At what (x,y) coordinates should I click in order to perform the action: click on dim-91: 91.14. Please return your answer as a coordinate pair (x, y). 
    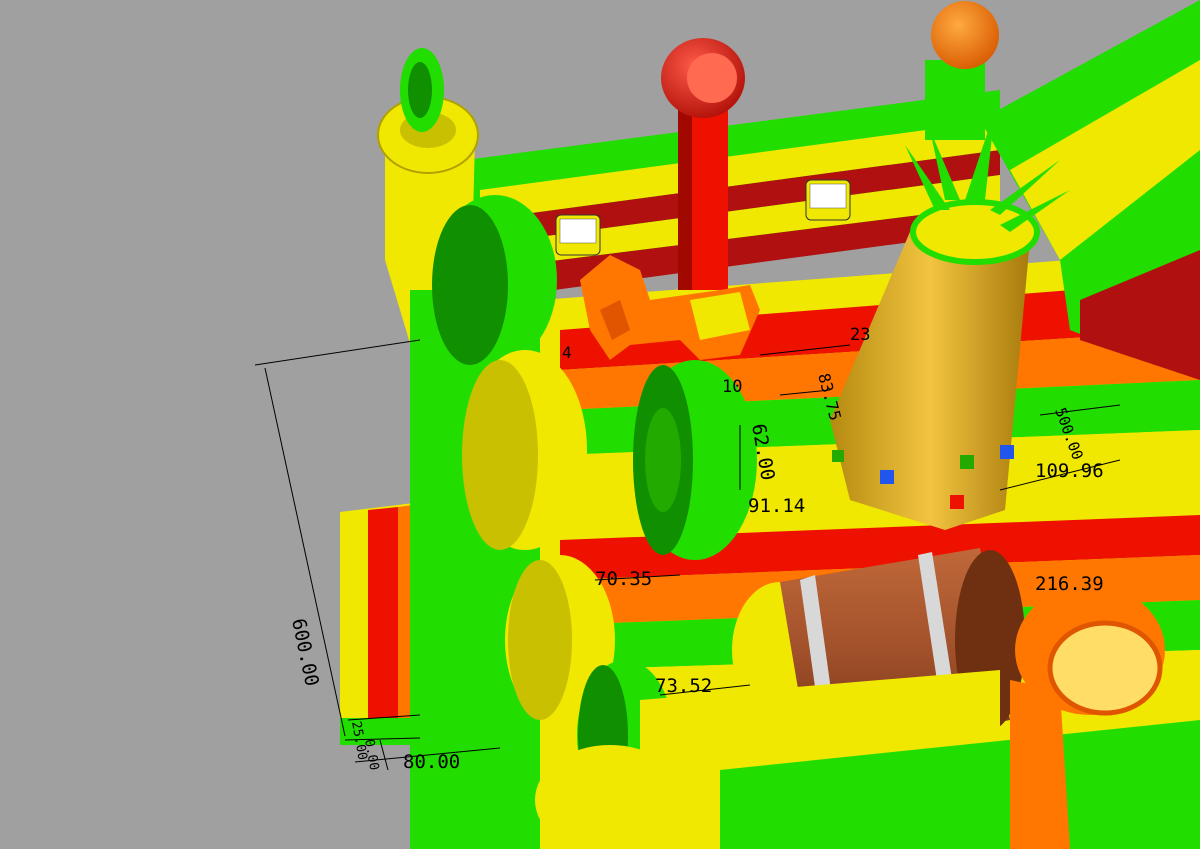
    Looking at the image, I should click on (776, 506).